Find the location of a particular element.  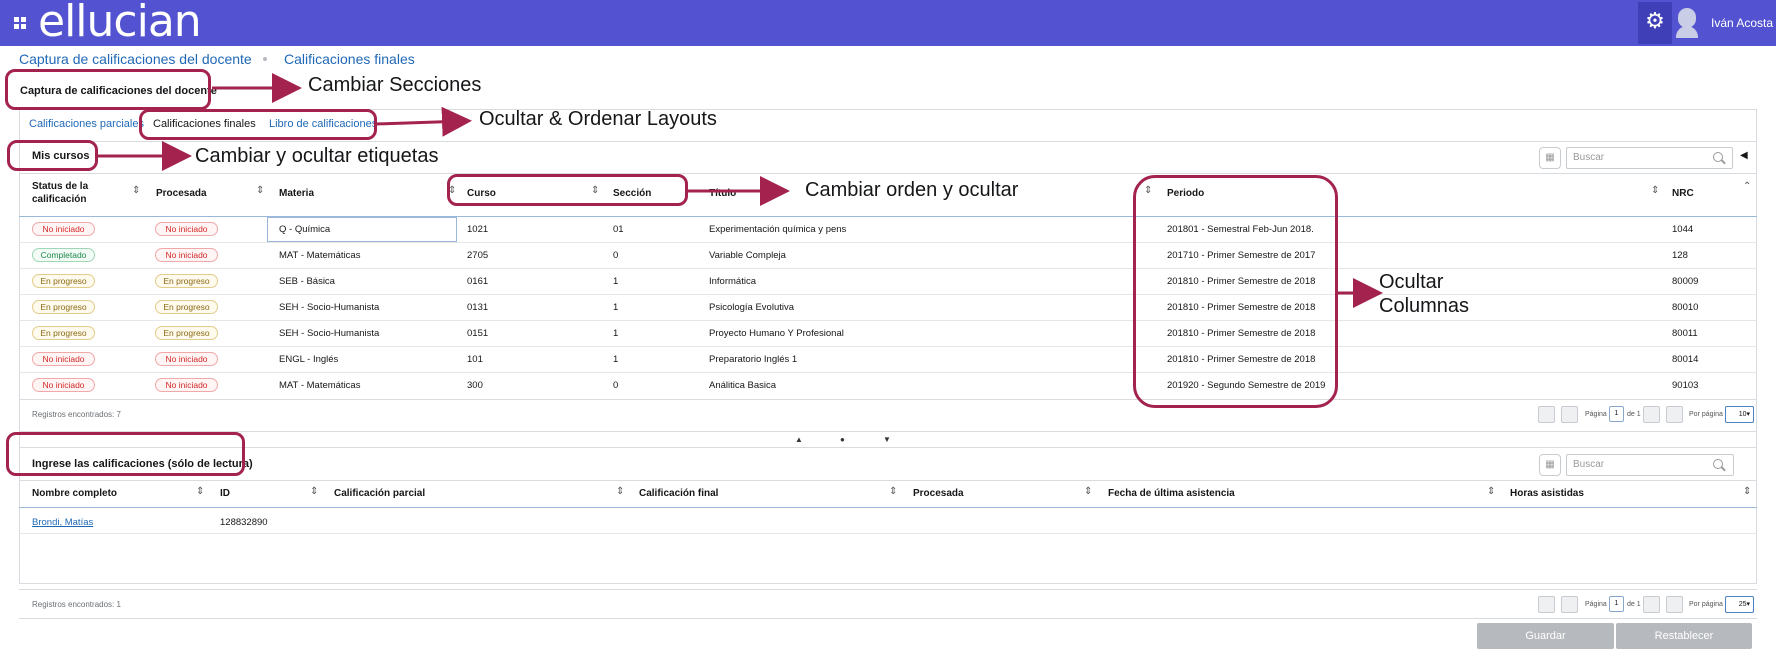

page-label: Página is located at coordinates (1596, 414).